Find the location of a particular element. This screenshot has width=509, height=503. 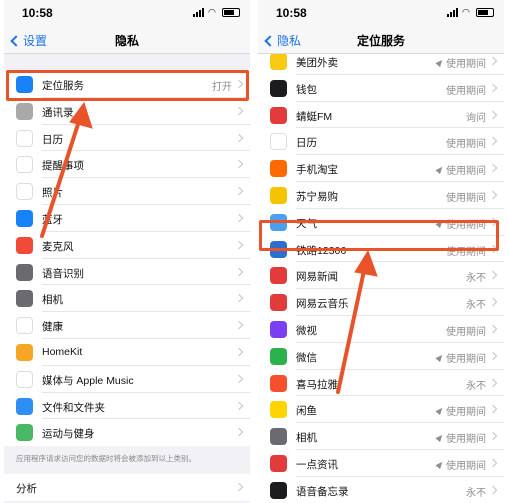

arrow-to-location-services is located at coordinates (61, 177).